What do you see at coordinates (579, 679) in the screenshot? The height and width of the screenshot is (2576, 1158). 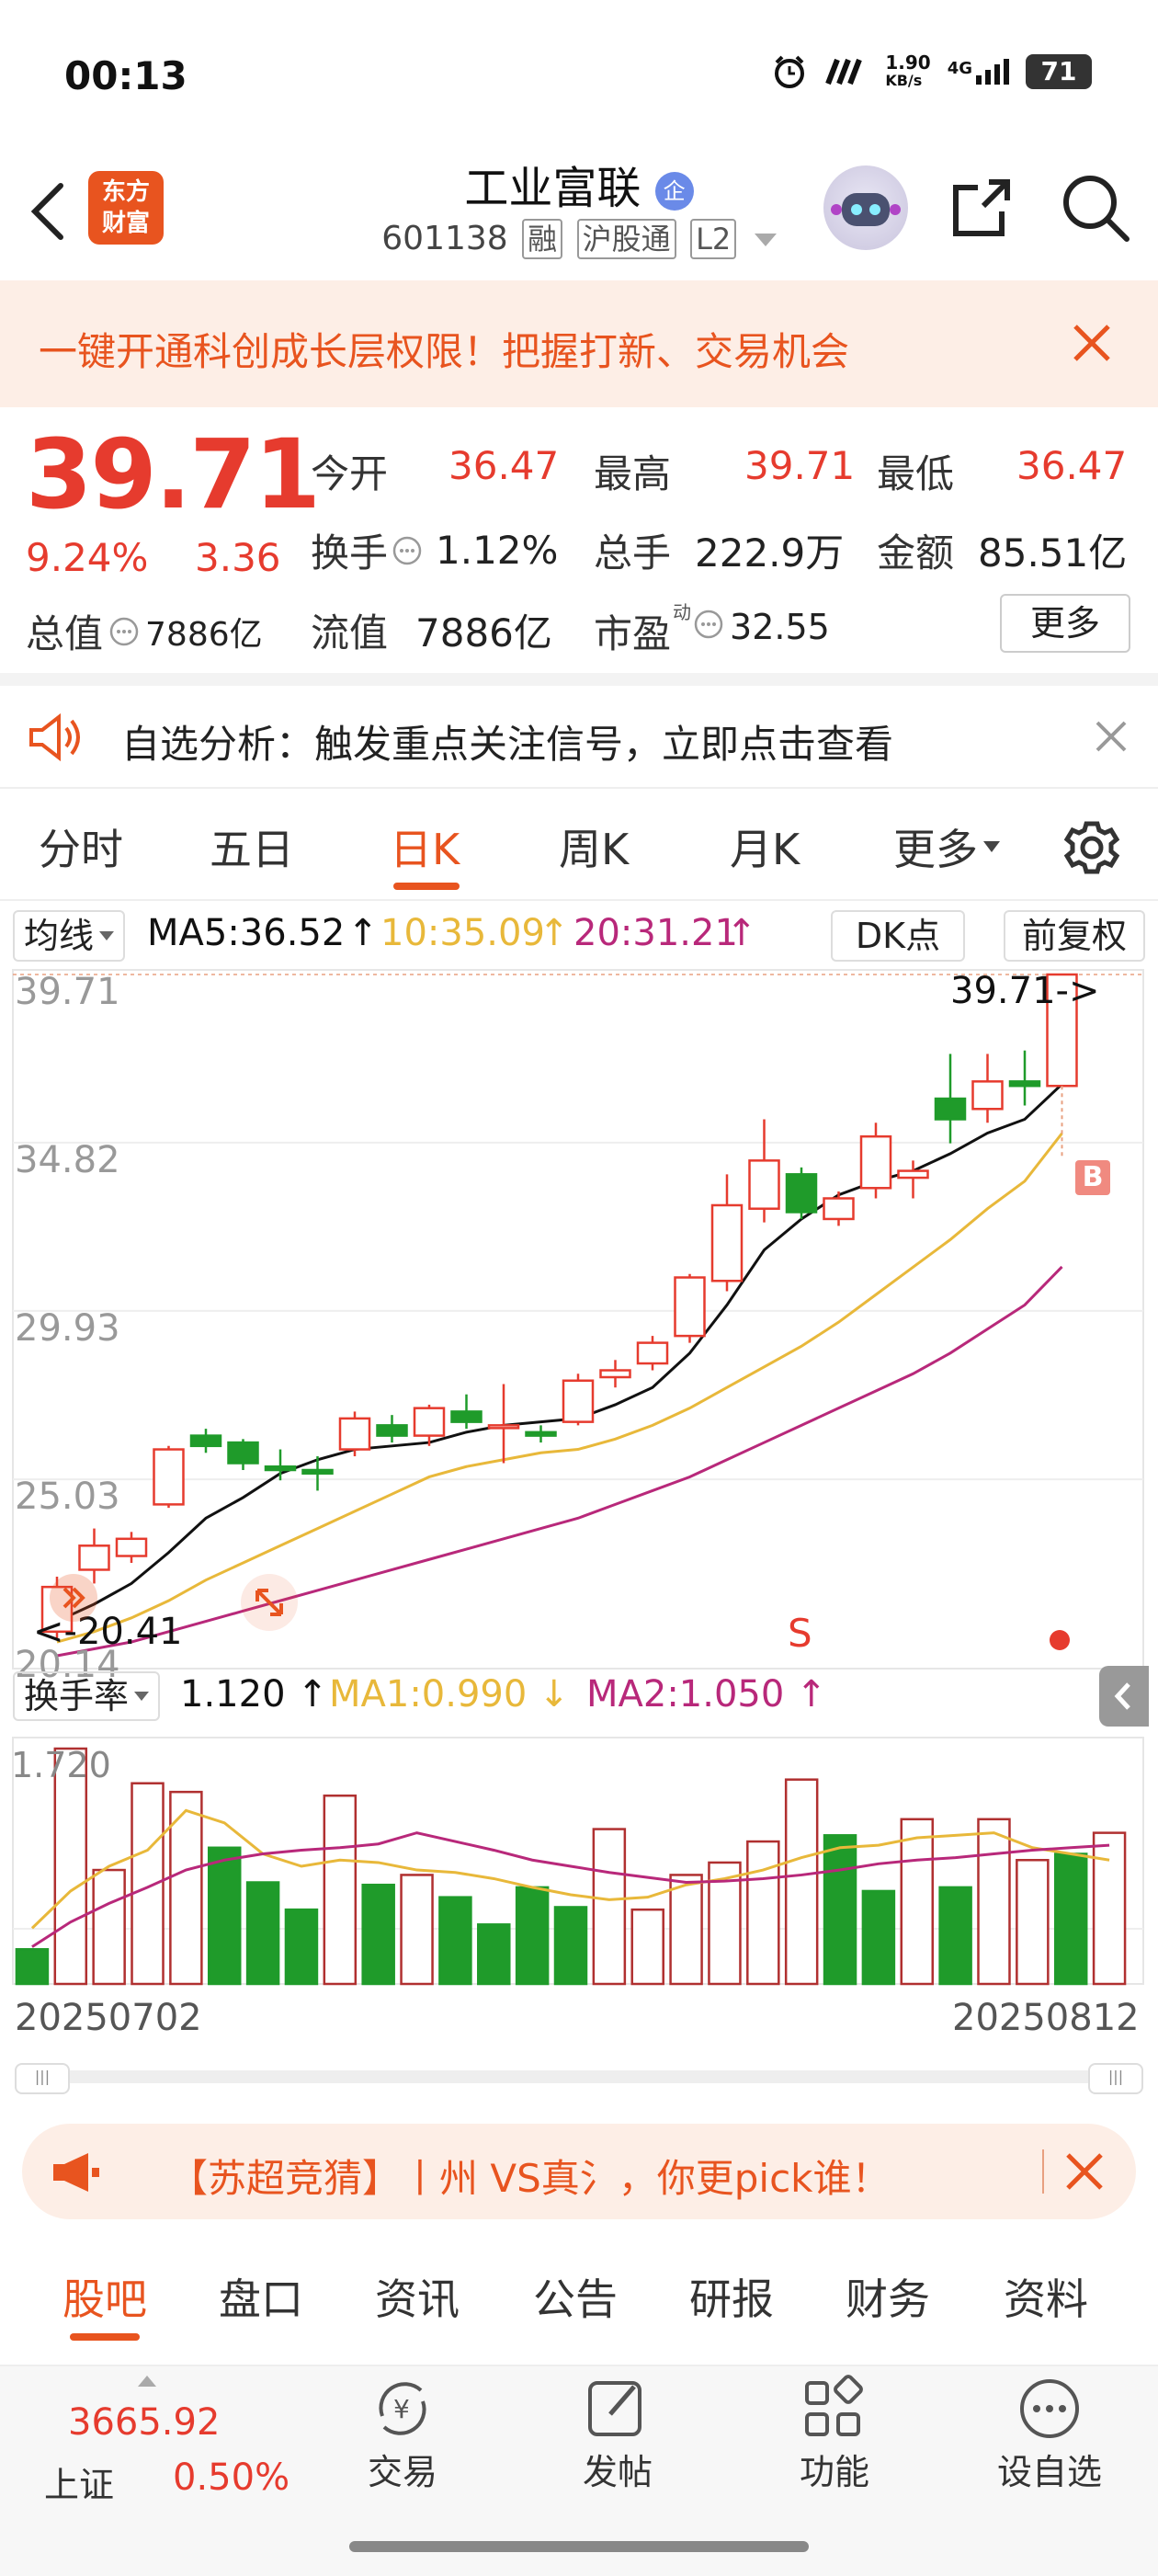 I see `divider` at bounding box center [579, 679].